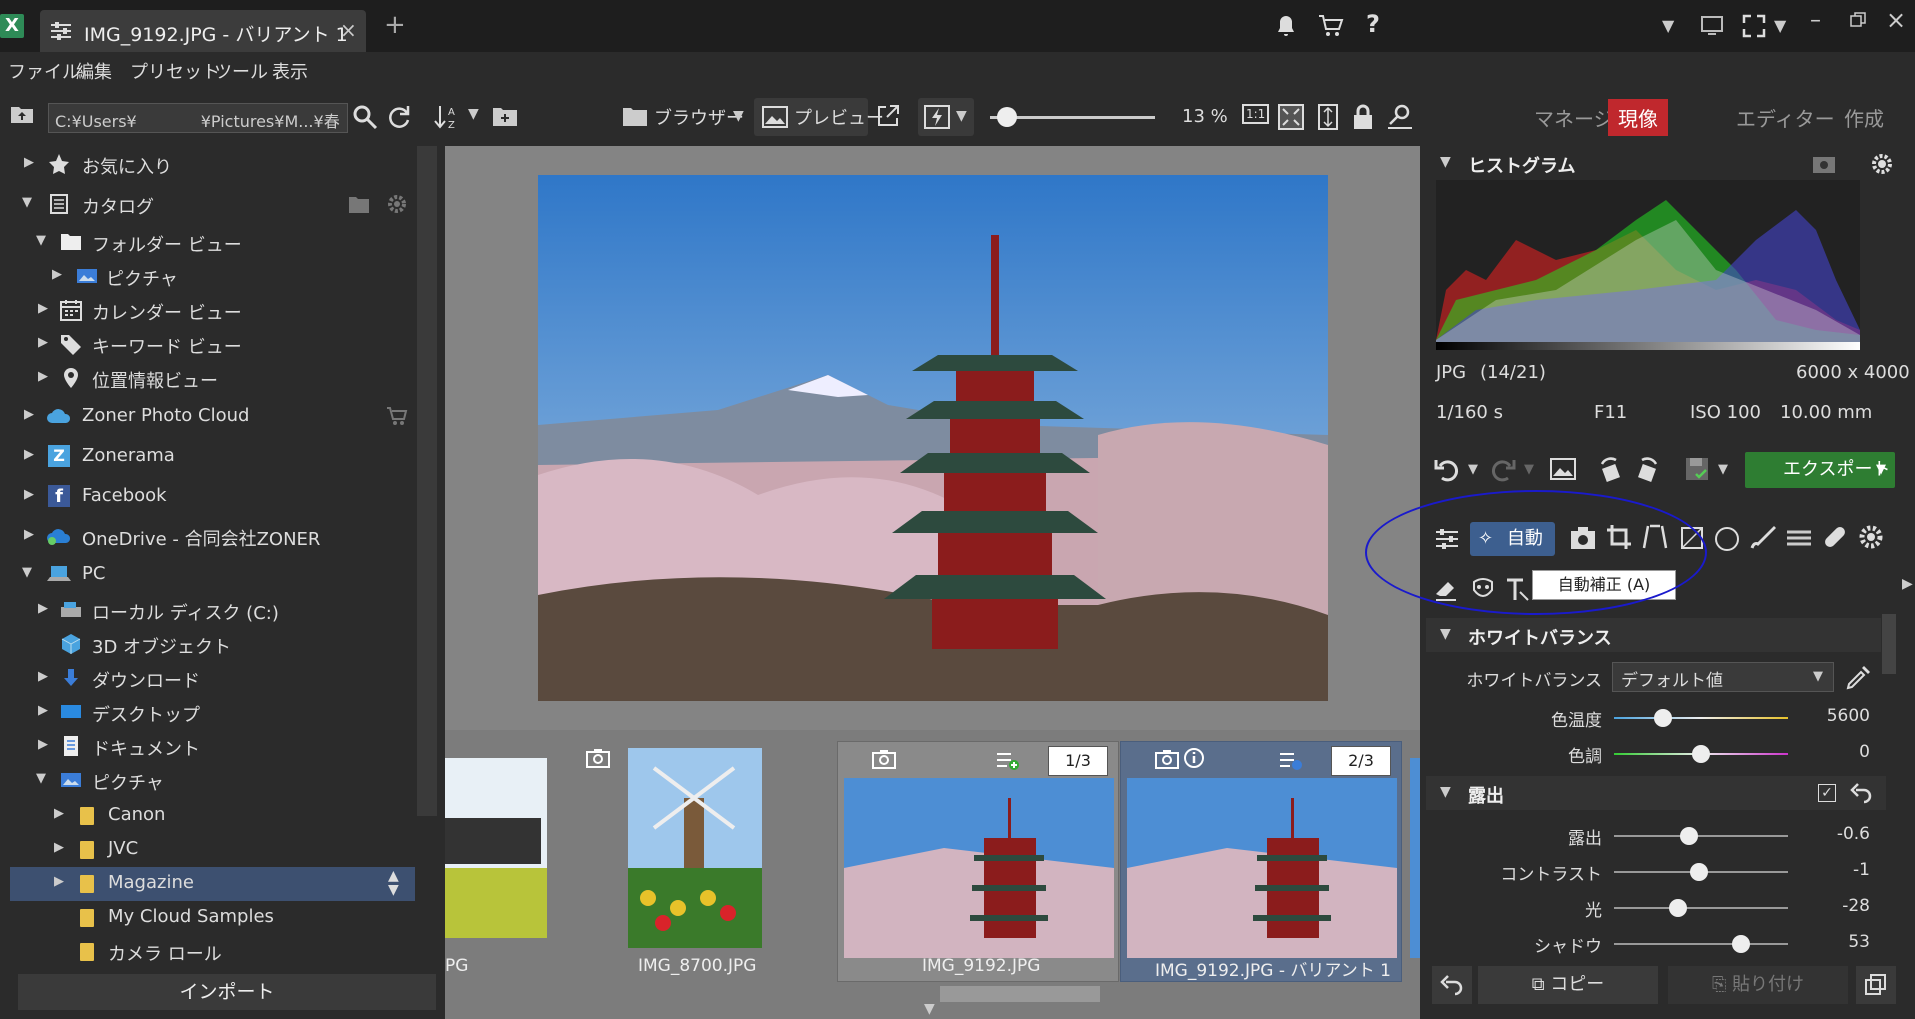 The height and width of the screenshot is (1019, 1915). What do you see at coordinates (1611, 469) in the screenshot?
I see `rotate-left-icon` at bounding box center [1611, 469].